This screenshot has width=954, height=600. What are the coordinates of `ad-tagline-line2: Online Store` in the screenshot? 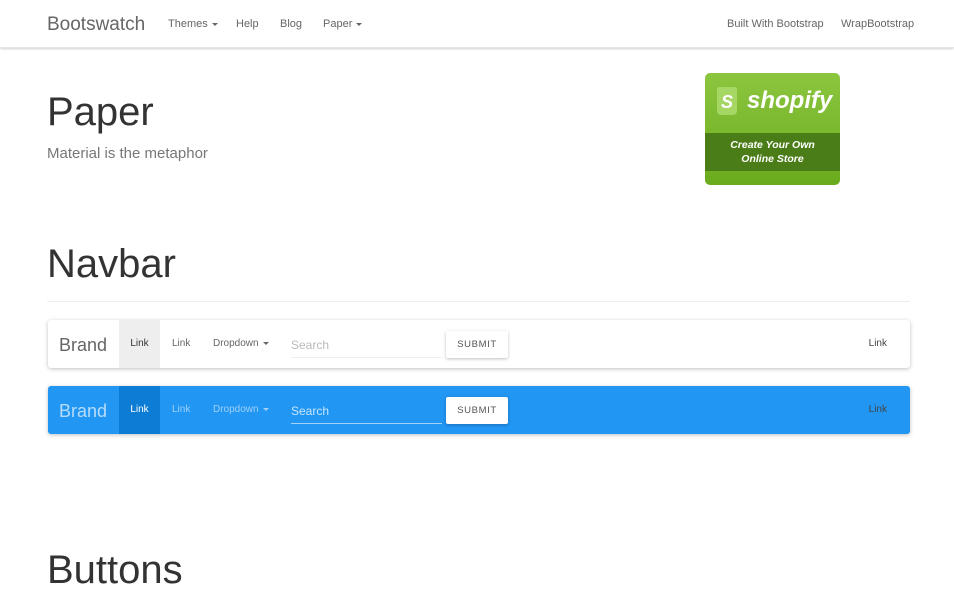 It's located at (772, 159).